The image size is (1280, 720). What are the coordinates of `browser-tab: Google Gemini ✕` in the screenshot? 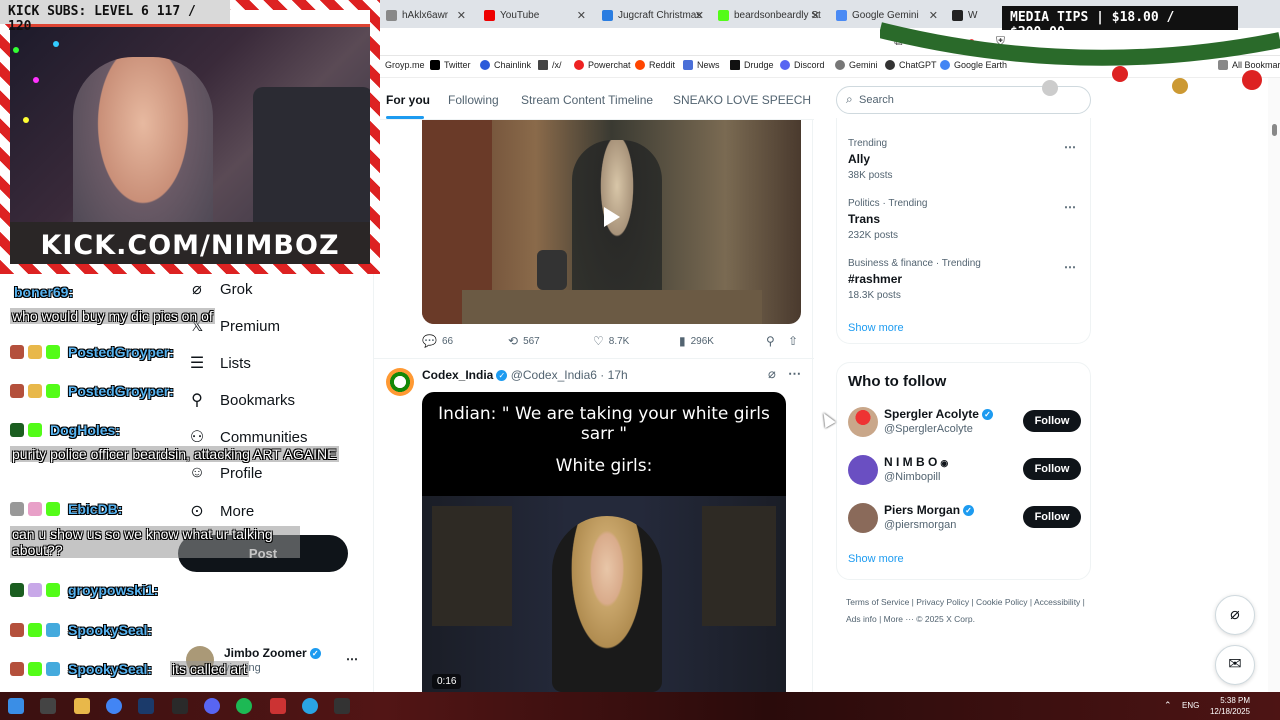 It's located at (886, 15).